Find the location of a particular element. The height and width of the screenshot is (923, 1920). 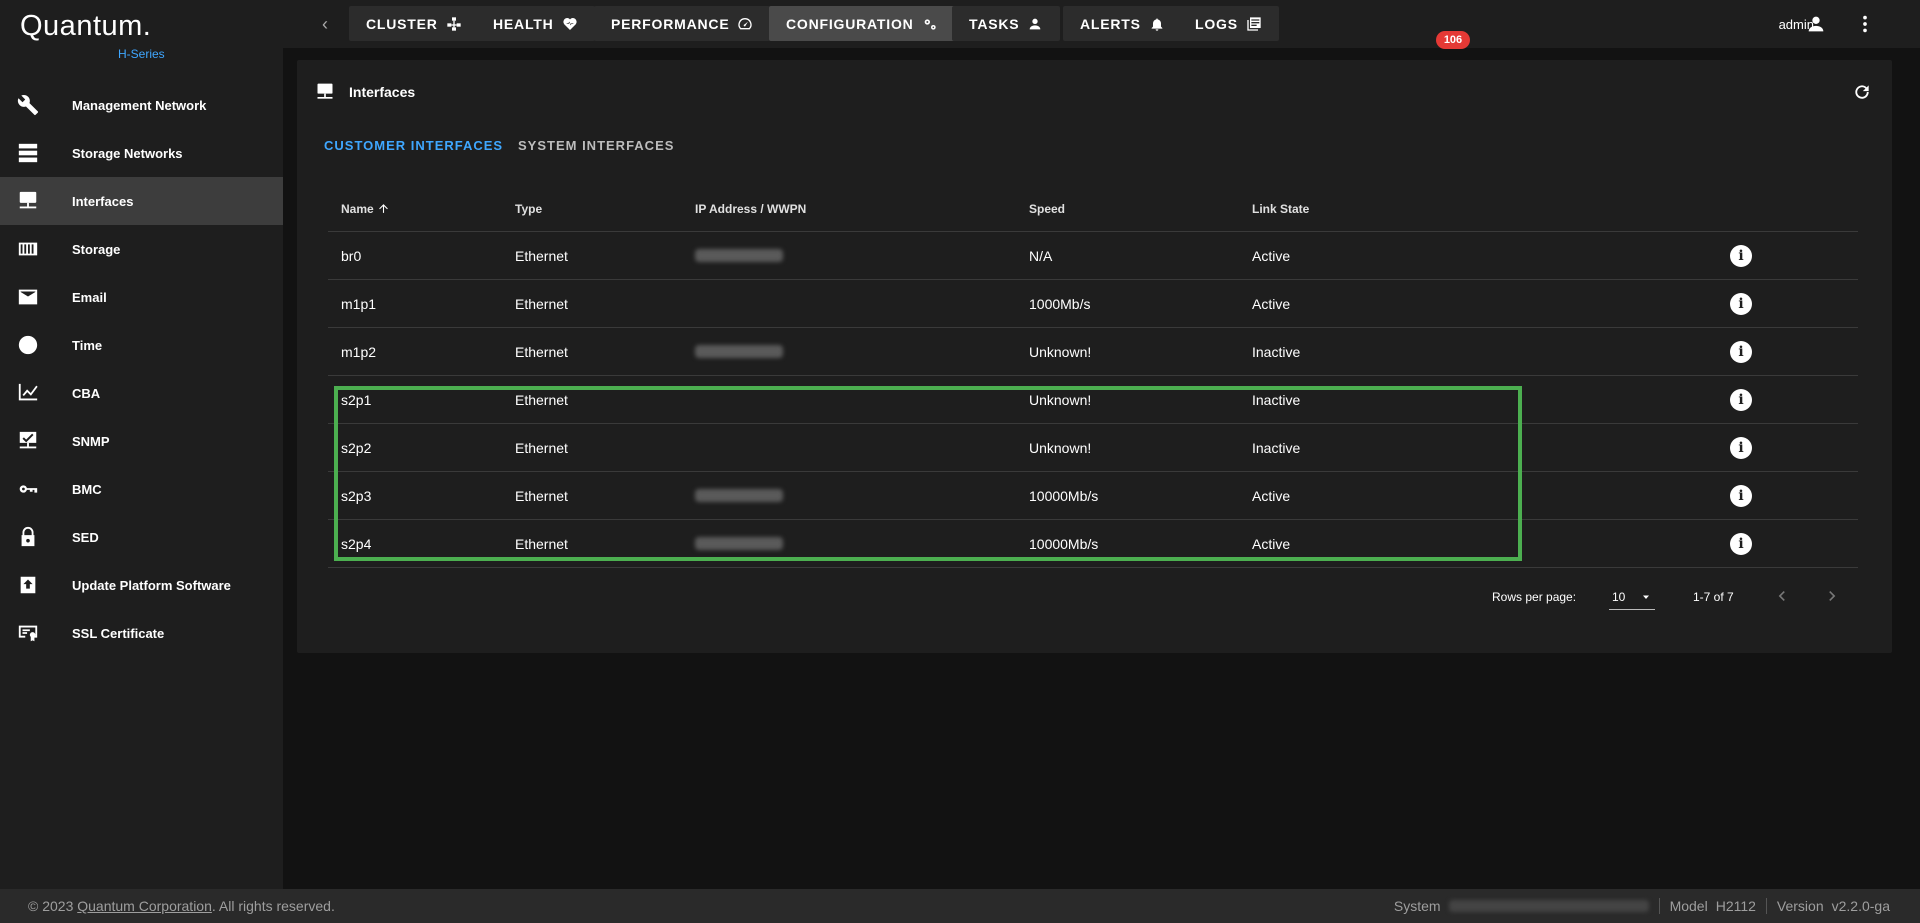

cell-speed: Unknown! is located at coordinates (1060, 400).